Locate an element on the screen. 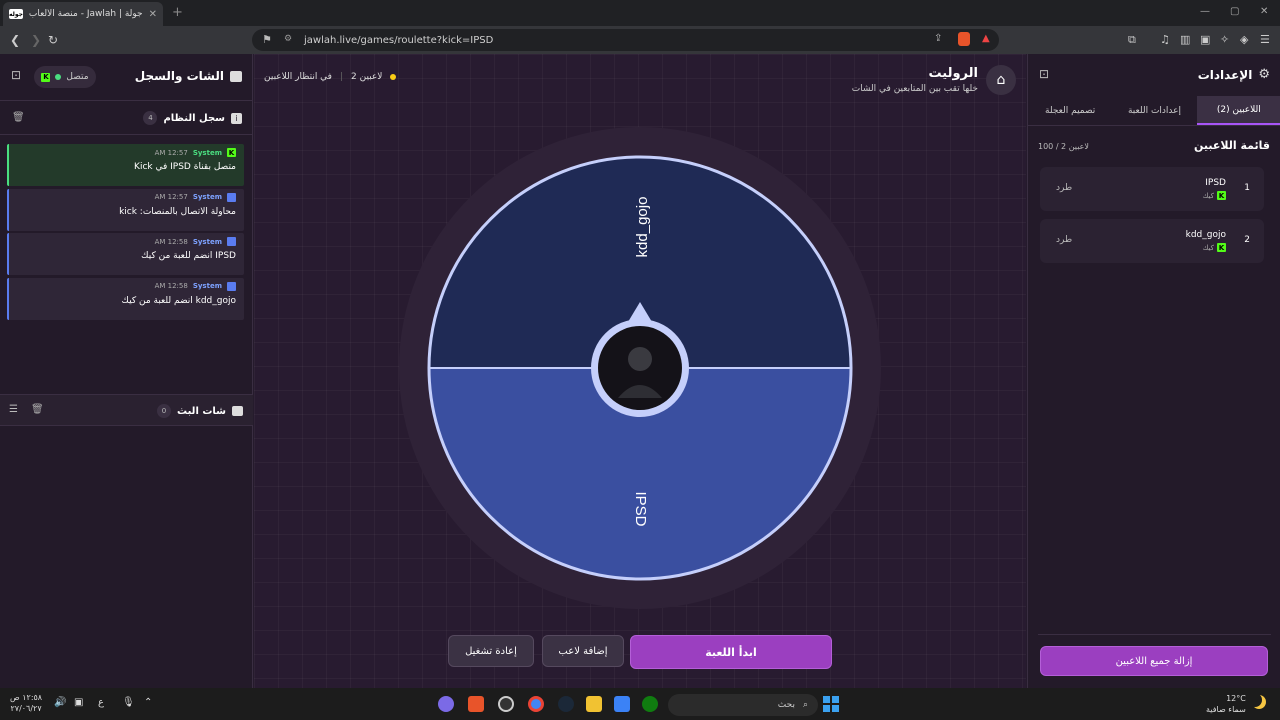 The width and height of the screenshot is (1280, 720). steam-icon is located at coordinates (566, 704).